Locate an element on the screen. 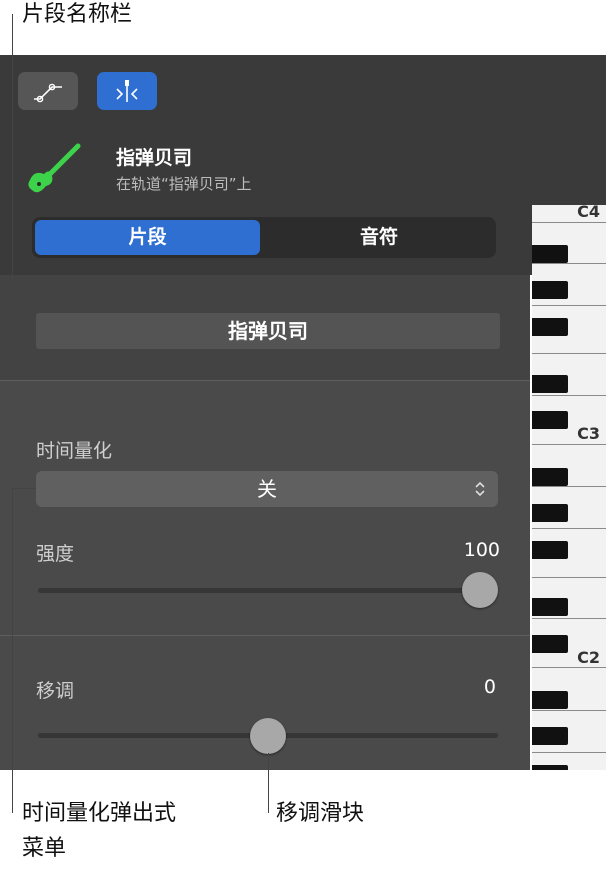  region-name-field: 指弹贝司 is located at coordinates (268, 331).